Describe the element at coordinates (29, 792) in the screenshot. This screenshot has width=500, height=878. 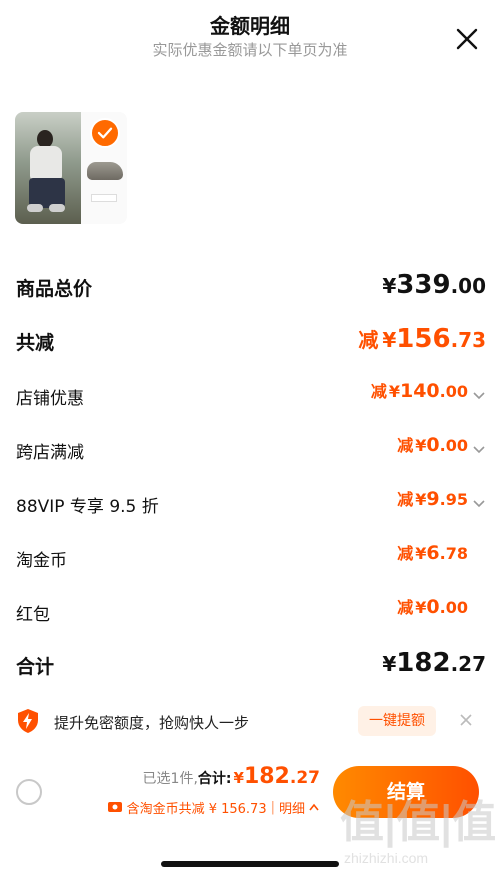
I see `select-all-radio` at that location.